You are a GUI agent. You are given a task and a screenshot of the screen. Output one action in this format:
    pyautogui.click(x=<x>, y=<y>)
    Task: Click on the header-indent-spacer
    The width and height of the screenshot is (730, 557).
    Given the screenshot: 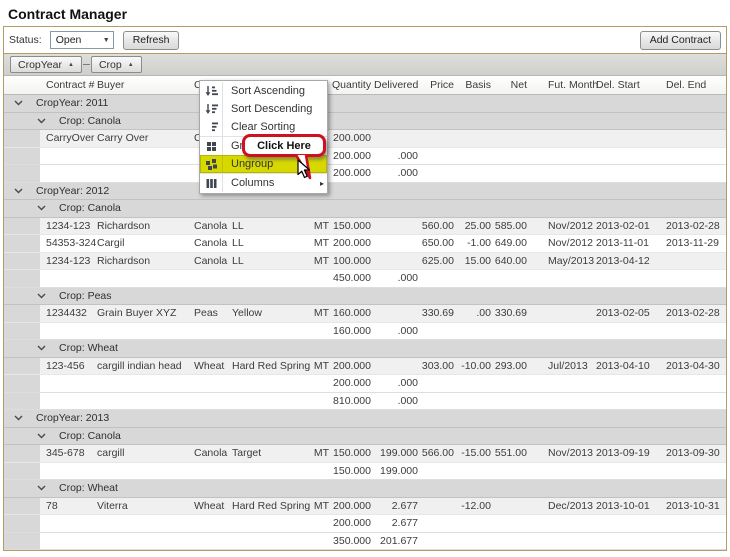 What is the action you would take?
    pyautogui.click(x=22, y=85)
    